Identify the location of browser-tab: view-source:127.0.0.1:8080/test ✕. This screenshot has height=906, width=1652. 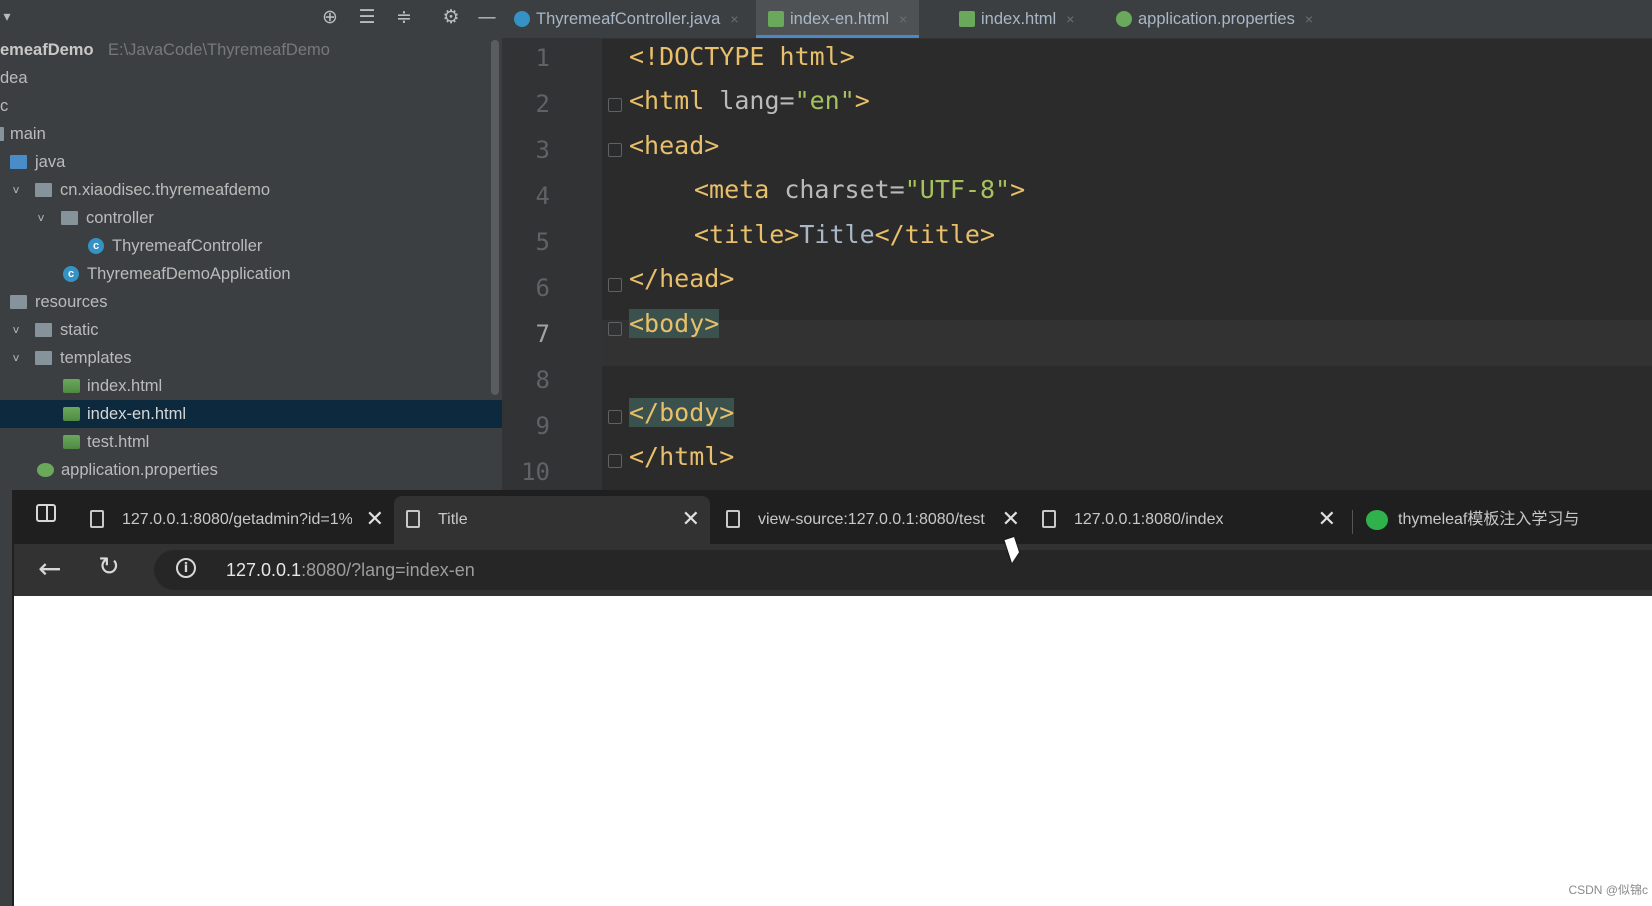
(872, 520).